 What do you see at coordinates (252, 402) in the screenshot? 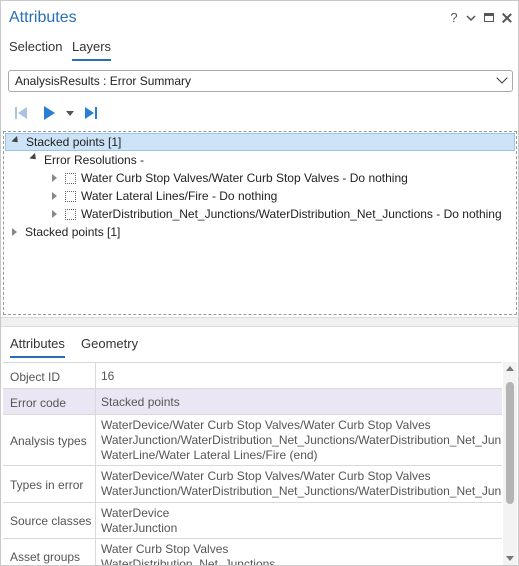
I see `grid-row-error-code: Error code Stacked points` at bounding box center [252, 402].